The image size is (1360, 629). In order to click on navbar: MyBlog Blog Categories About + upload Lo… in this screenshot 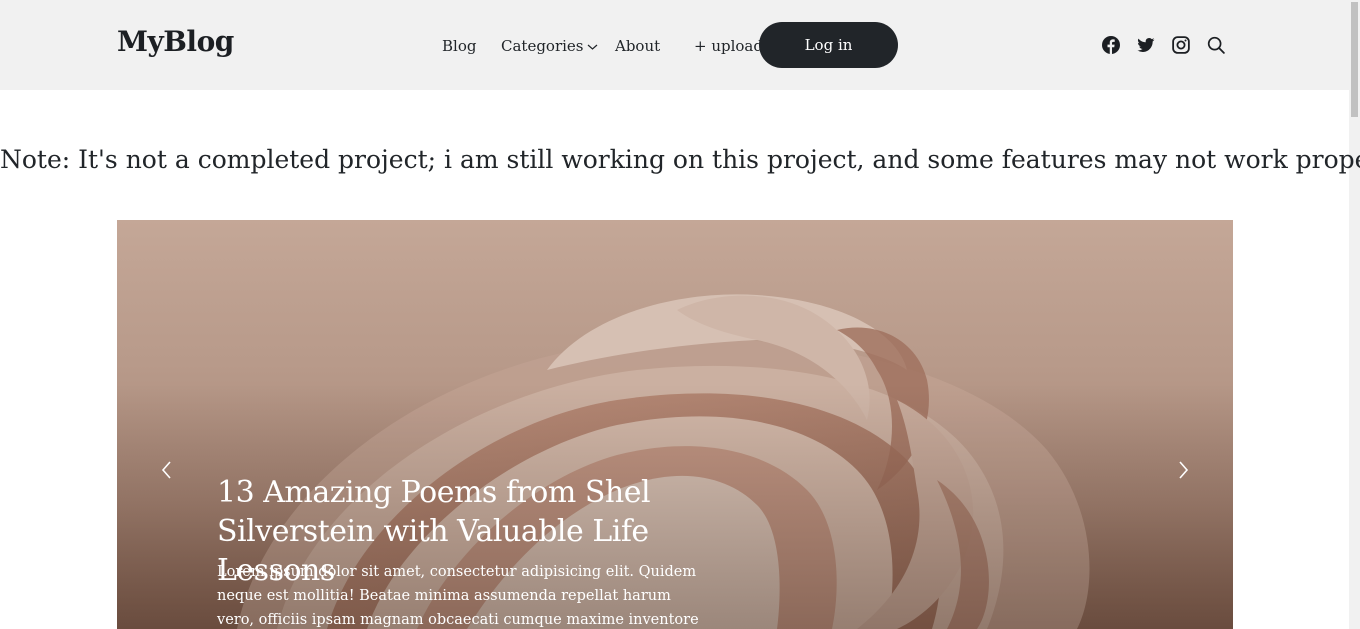, I will do `click(674, 45)`.